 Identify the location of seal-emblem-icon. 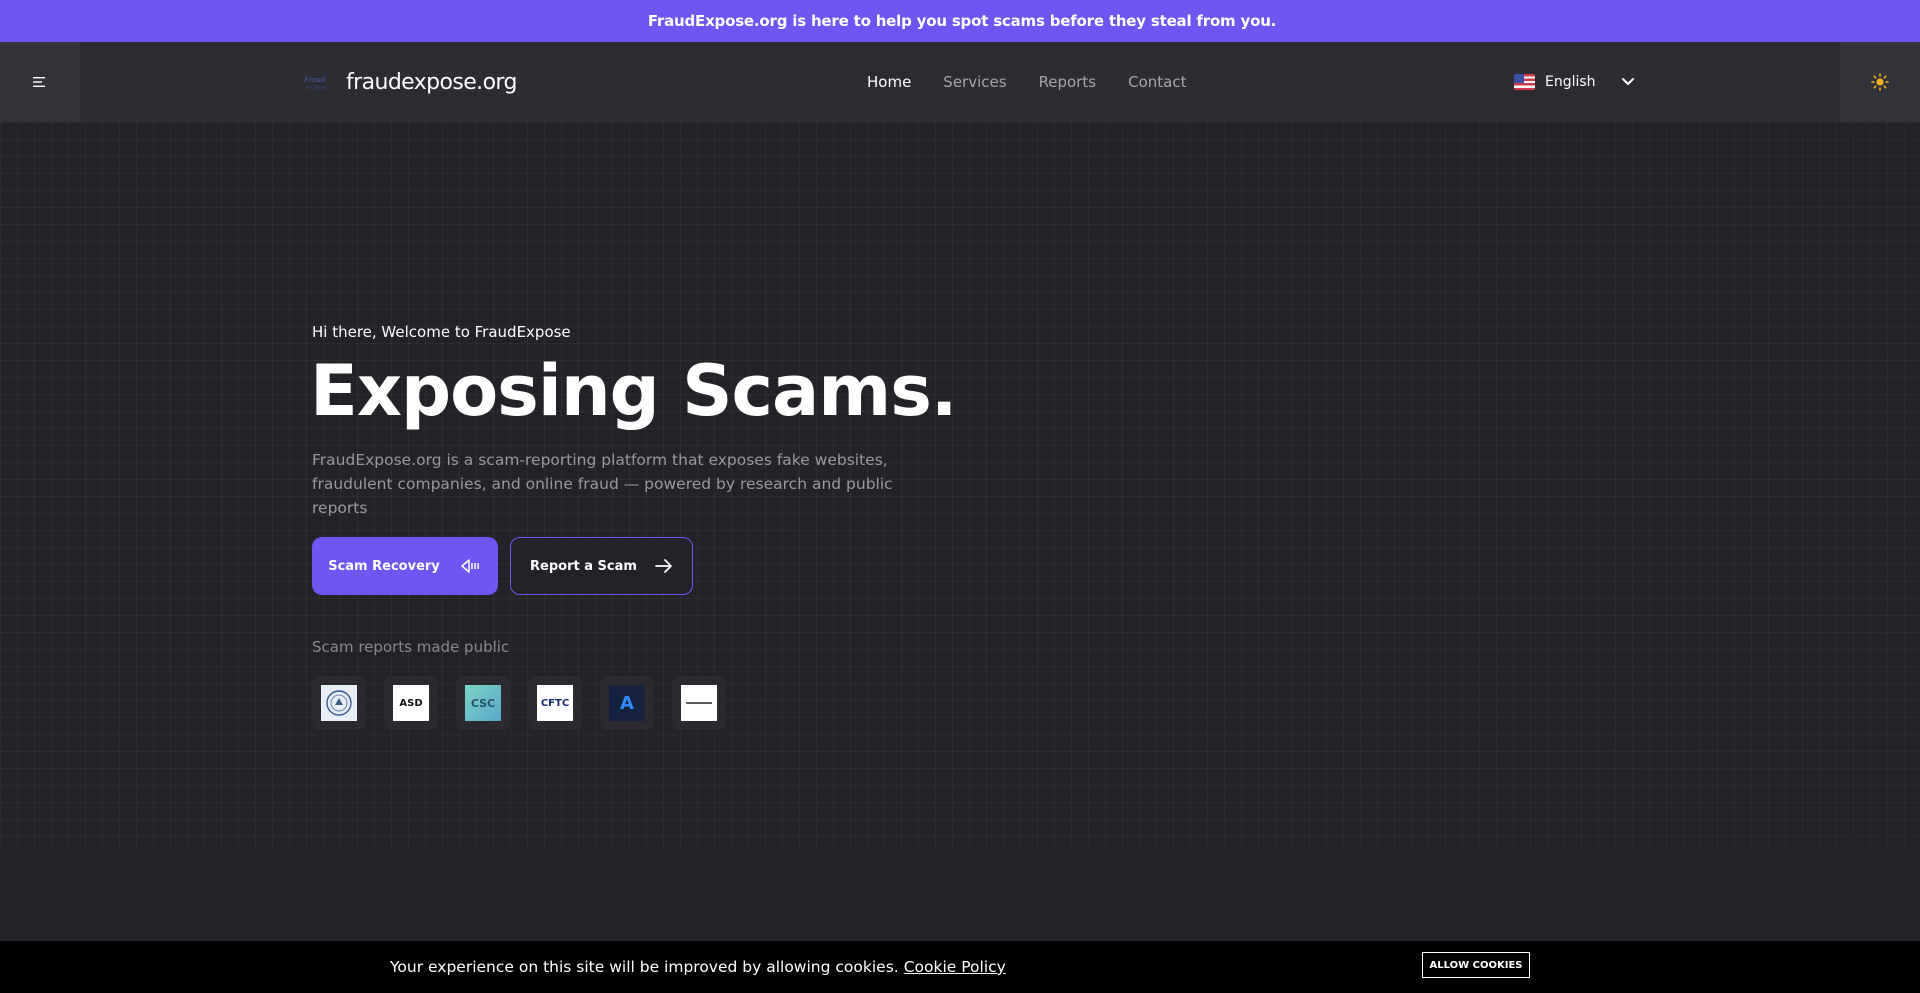
(339, 703).